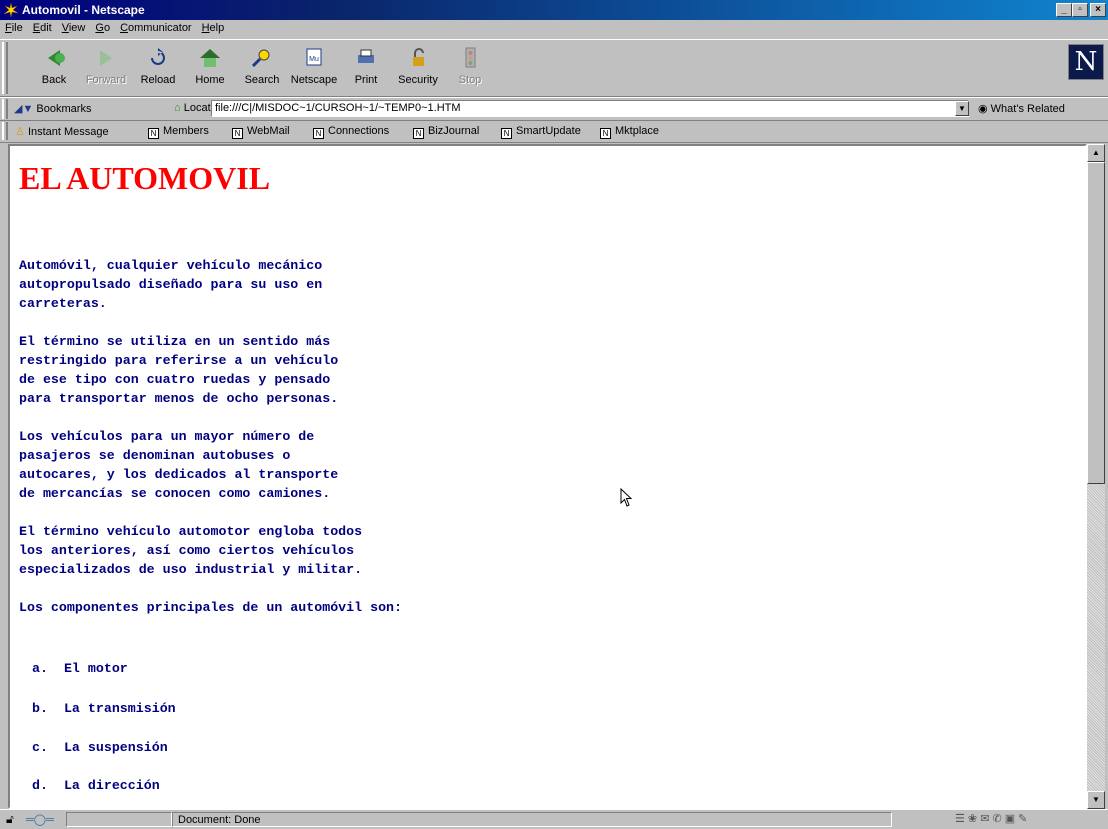 This screenshot has width=1108, height=829. Describe the element at coordinates (80, 668) in the screenshot. I see `list-item: a. El motor` at that location.